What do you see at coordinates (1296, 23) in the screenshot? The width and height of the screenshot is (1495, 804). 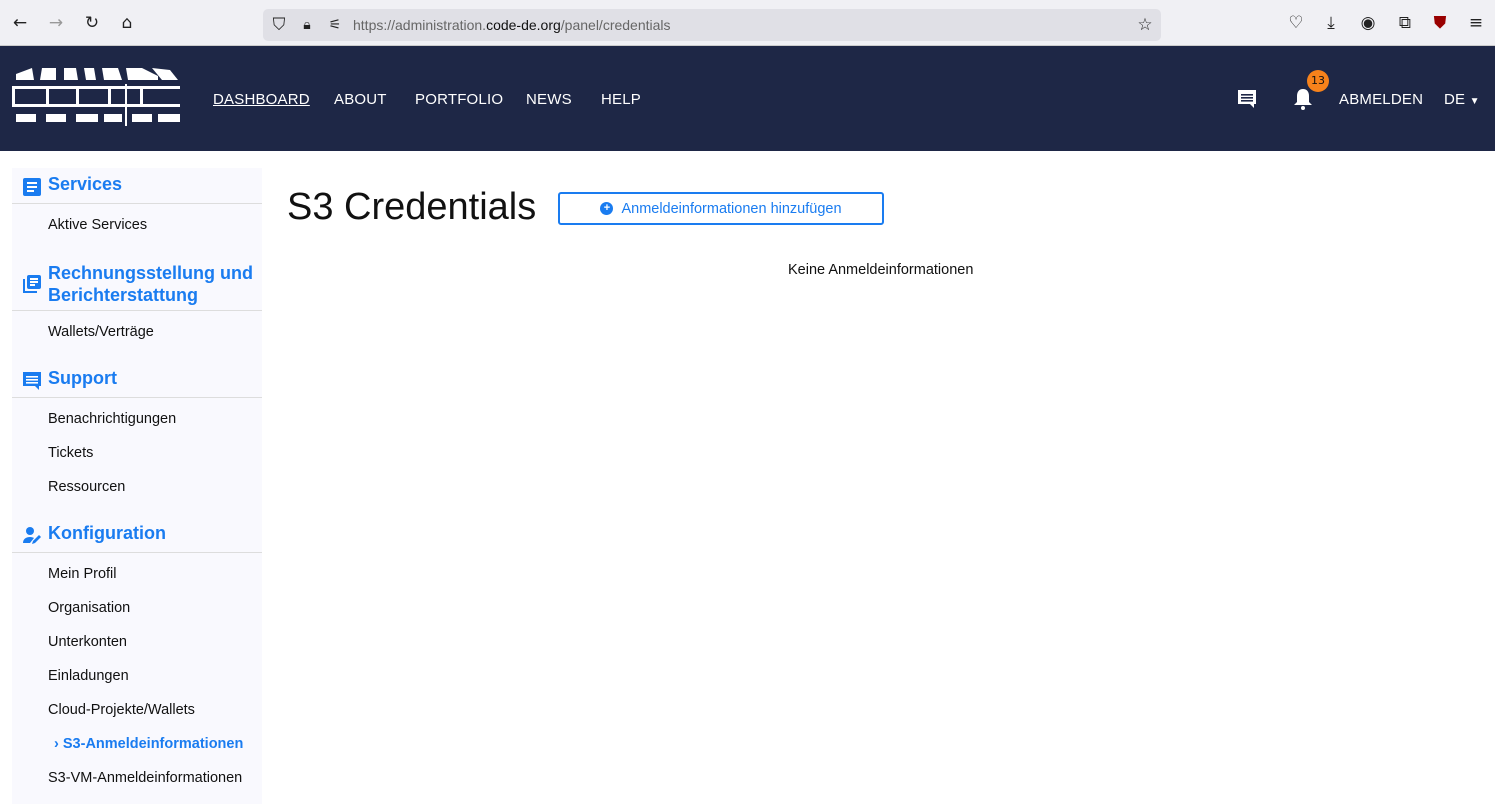 I see `pocket-icon: ♡` at bounding box center [1296, 23].